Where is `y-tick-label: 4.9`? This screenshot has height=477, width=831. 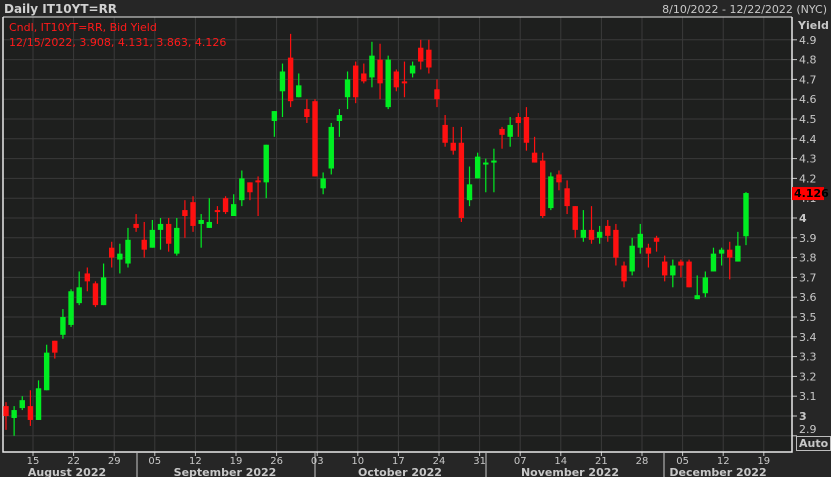 y-tick-label: 4.9 is located at coordinates (808, 40).